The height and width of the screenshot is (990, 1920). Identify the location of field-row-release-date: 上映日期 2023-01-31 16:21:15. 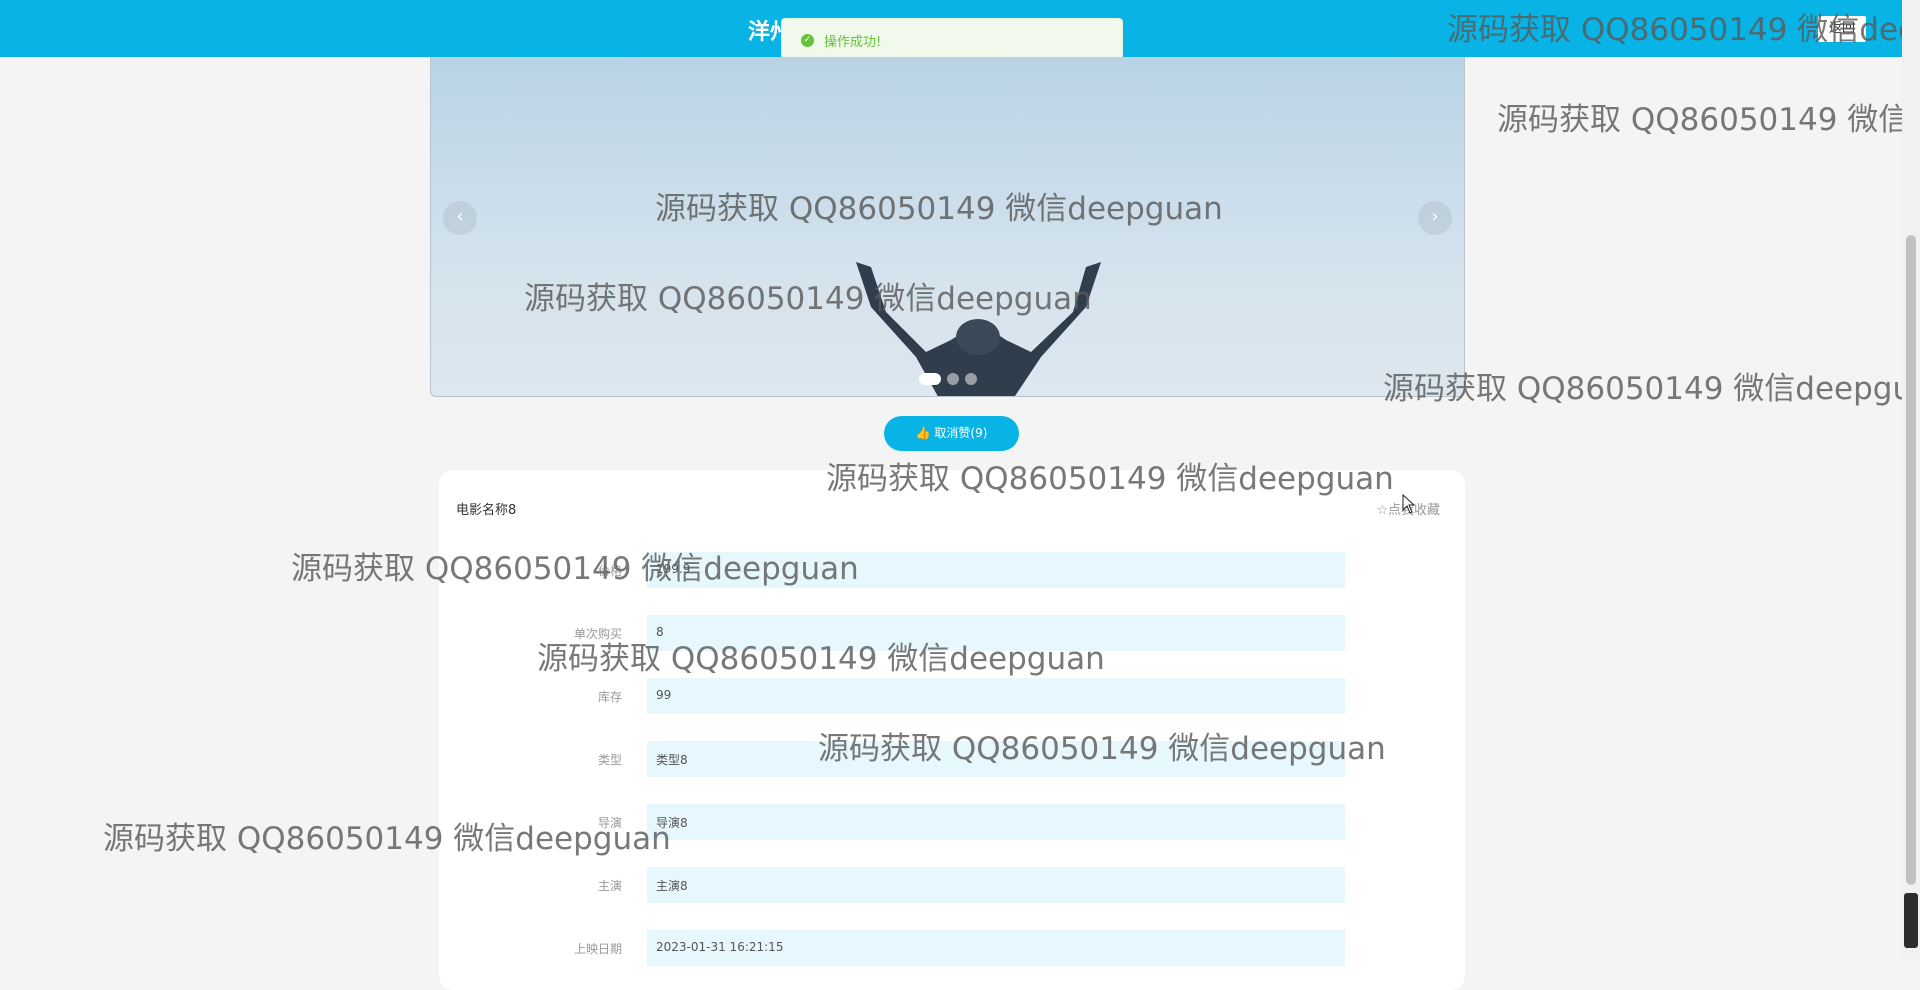
(952, 948).